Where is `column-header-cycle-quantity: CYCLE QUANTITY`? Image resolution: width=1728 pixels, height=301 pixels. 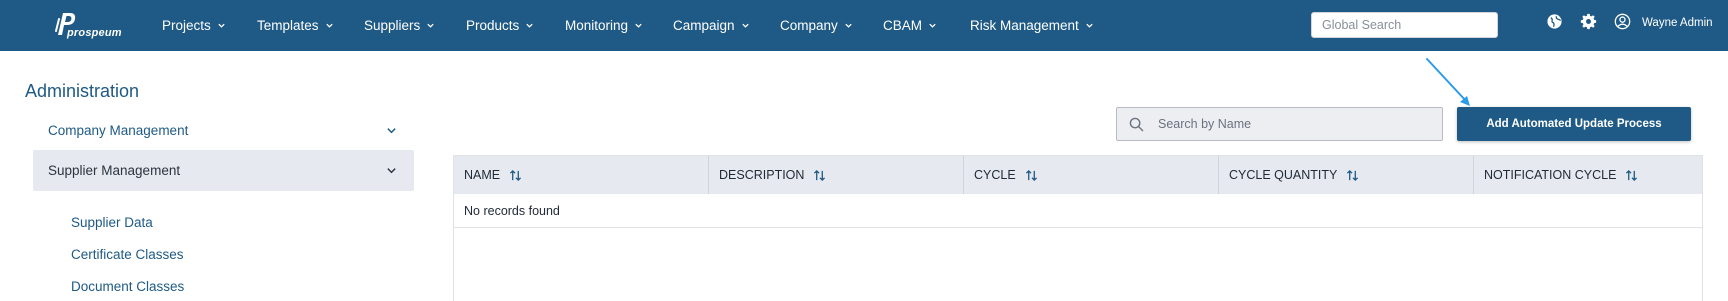 column-header-cycle-quantity: CYCLE QUANTITY is located at coordinates (1346, 175).